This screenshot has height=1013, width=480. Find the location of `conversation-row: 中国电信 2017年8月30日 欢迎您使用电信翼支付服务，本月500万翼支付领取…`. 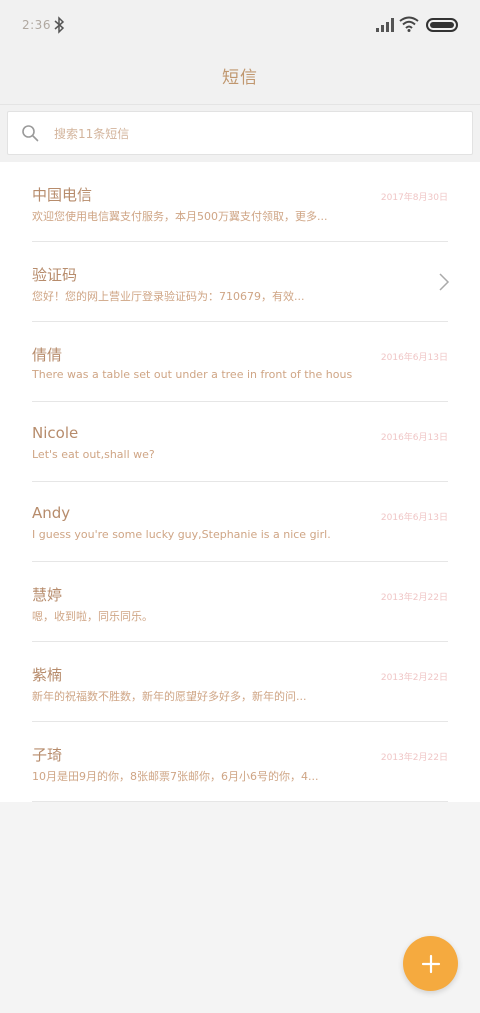

conversation-row: 中国电信 2017年8月30日 欢迎您使用电信翼支付服务，本月500万翼支付领取… is located at coordinates (240, 202).